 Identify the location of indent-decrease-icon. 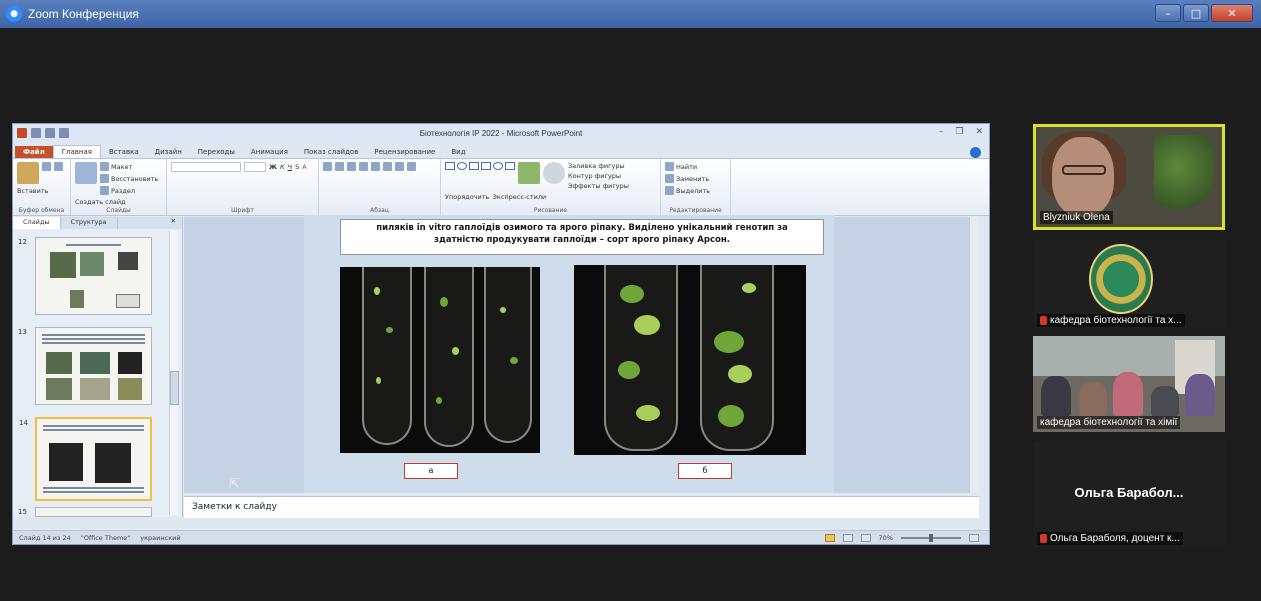
(351, 166).